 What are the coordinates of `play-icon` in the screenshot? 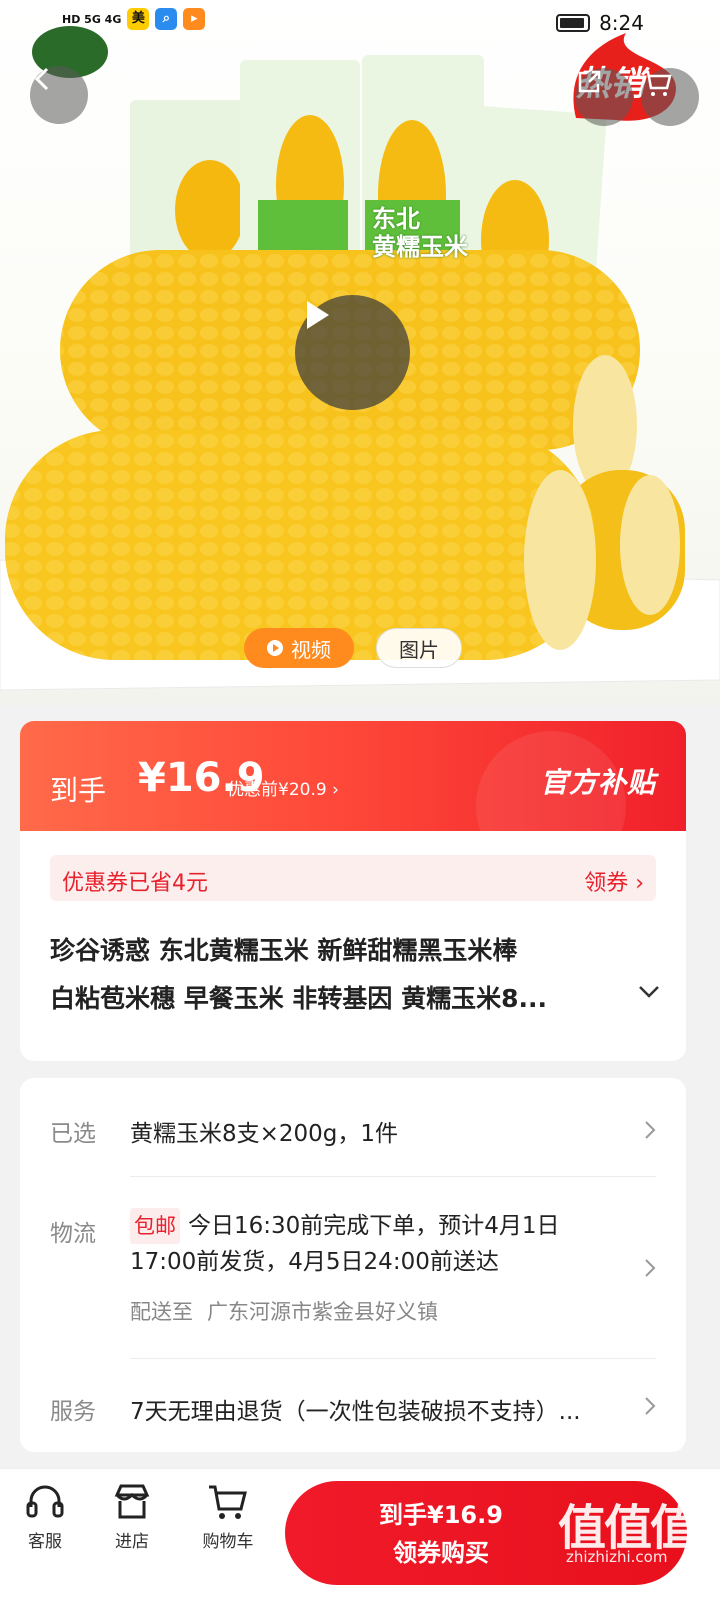 It's located at (318, 315).